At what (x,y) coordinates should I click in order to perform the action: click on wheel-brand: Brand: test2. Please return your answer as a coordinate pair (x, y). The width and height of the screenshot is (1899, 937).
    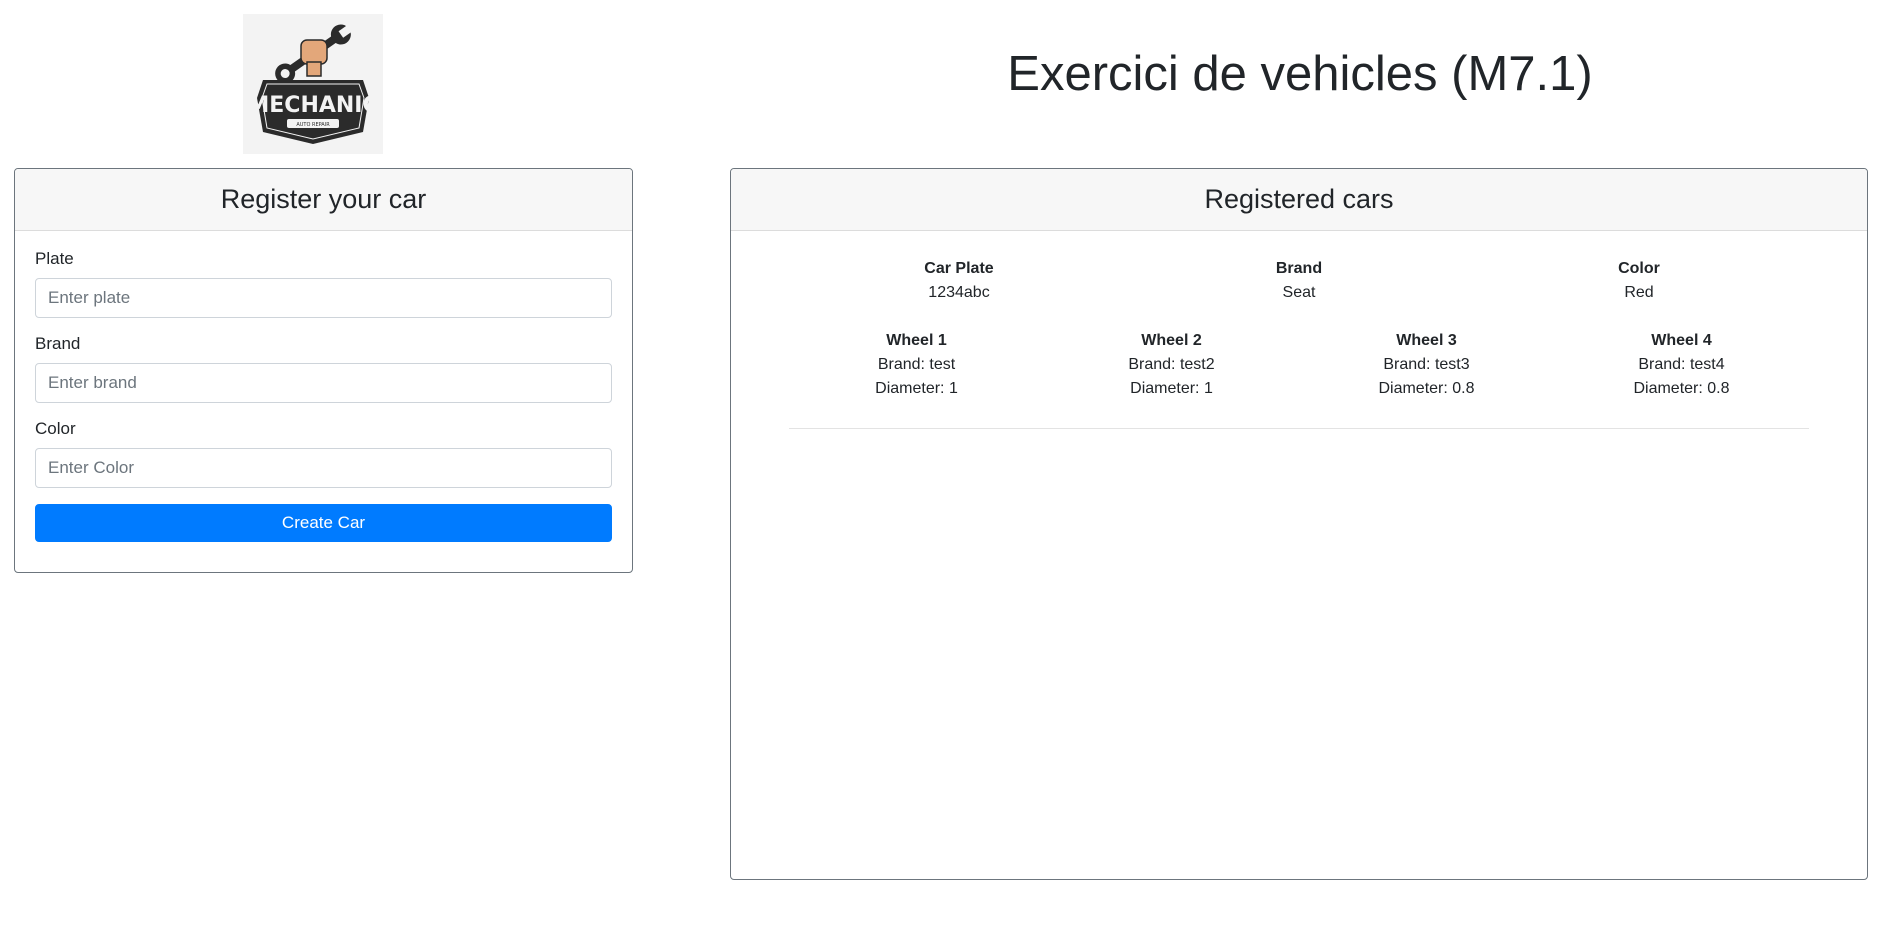
    Looking at the image, I should click on (1171, 364).